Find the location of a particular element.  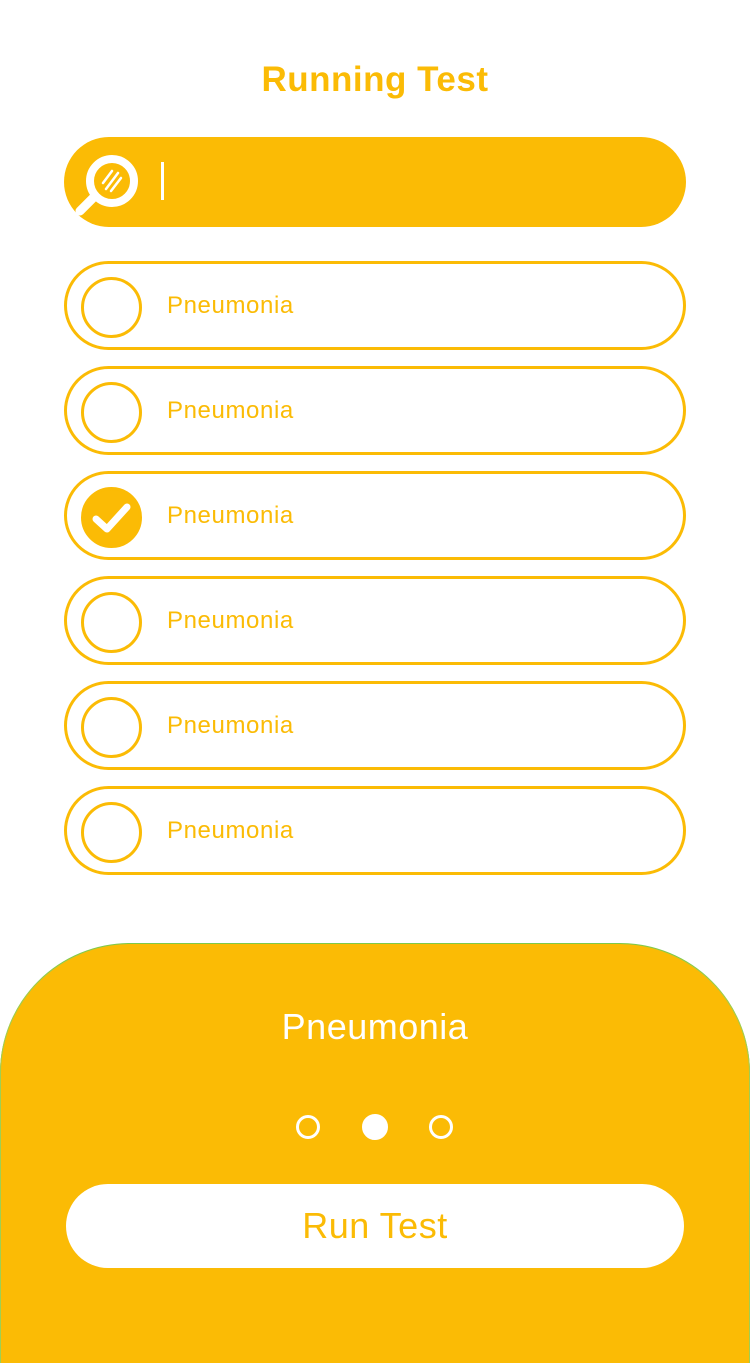

run-test-button: Run Test is located at coordinates (375, 1226).